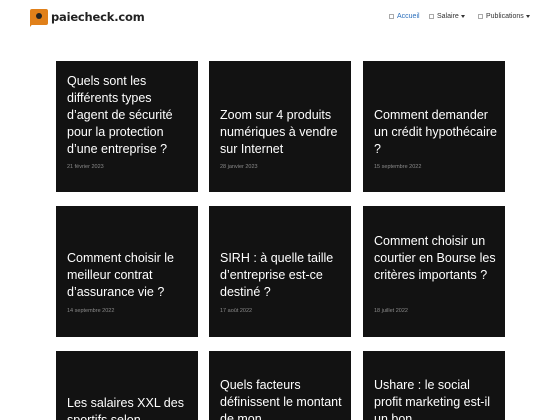 The image size is (560, 420). Describe the element at coordinates (391, 16) in the screenshot. I see `home-icon` at that location.